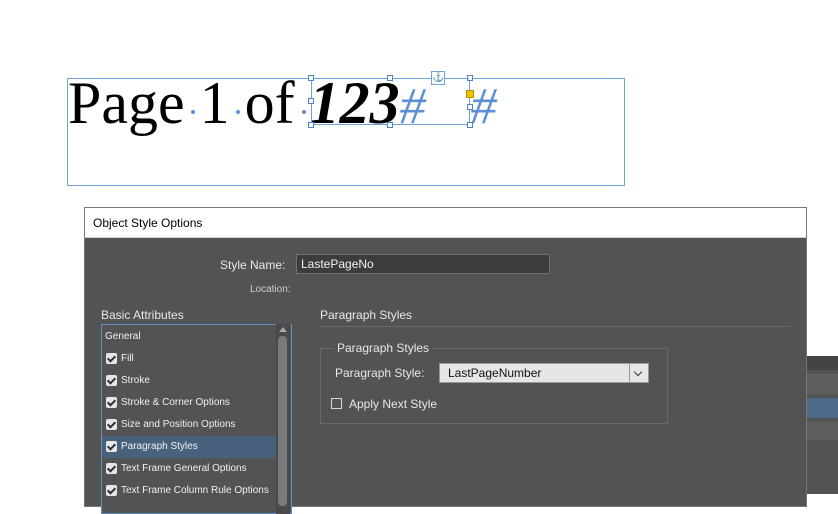 The image size is (838, 514). I want to click on frame-handle-bottom-center, so click(390, 125).